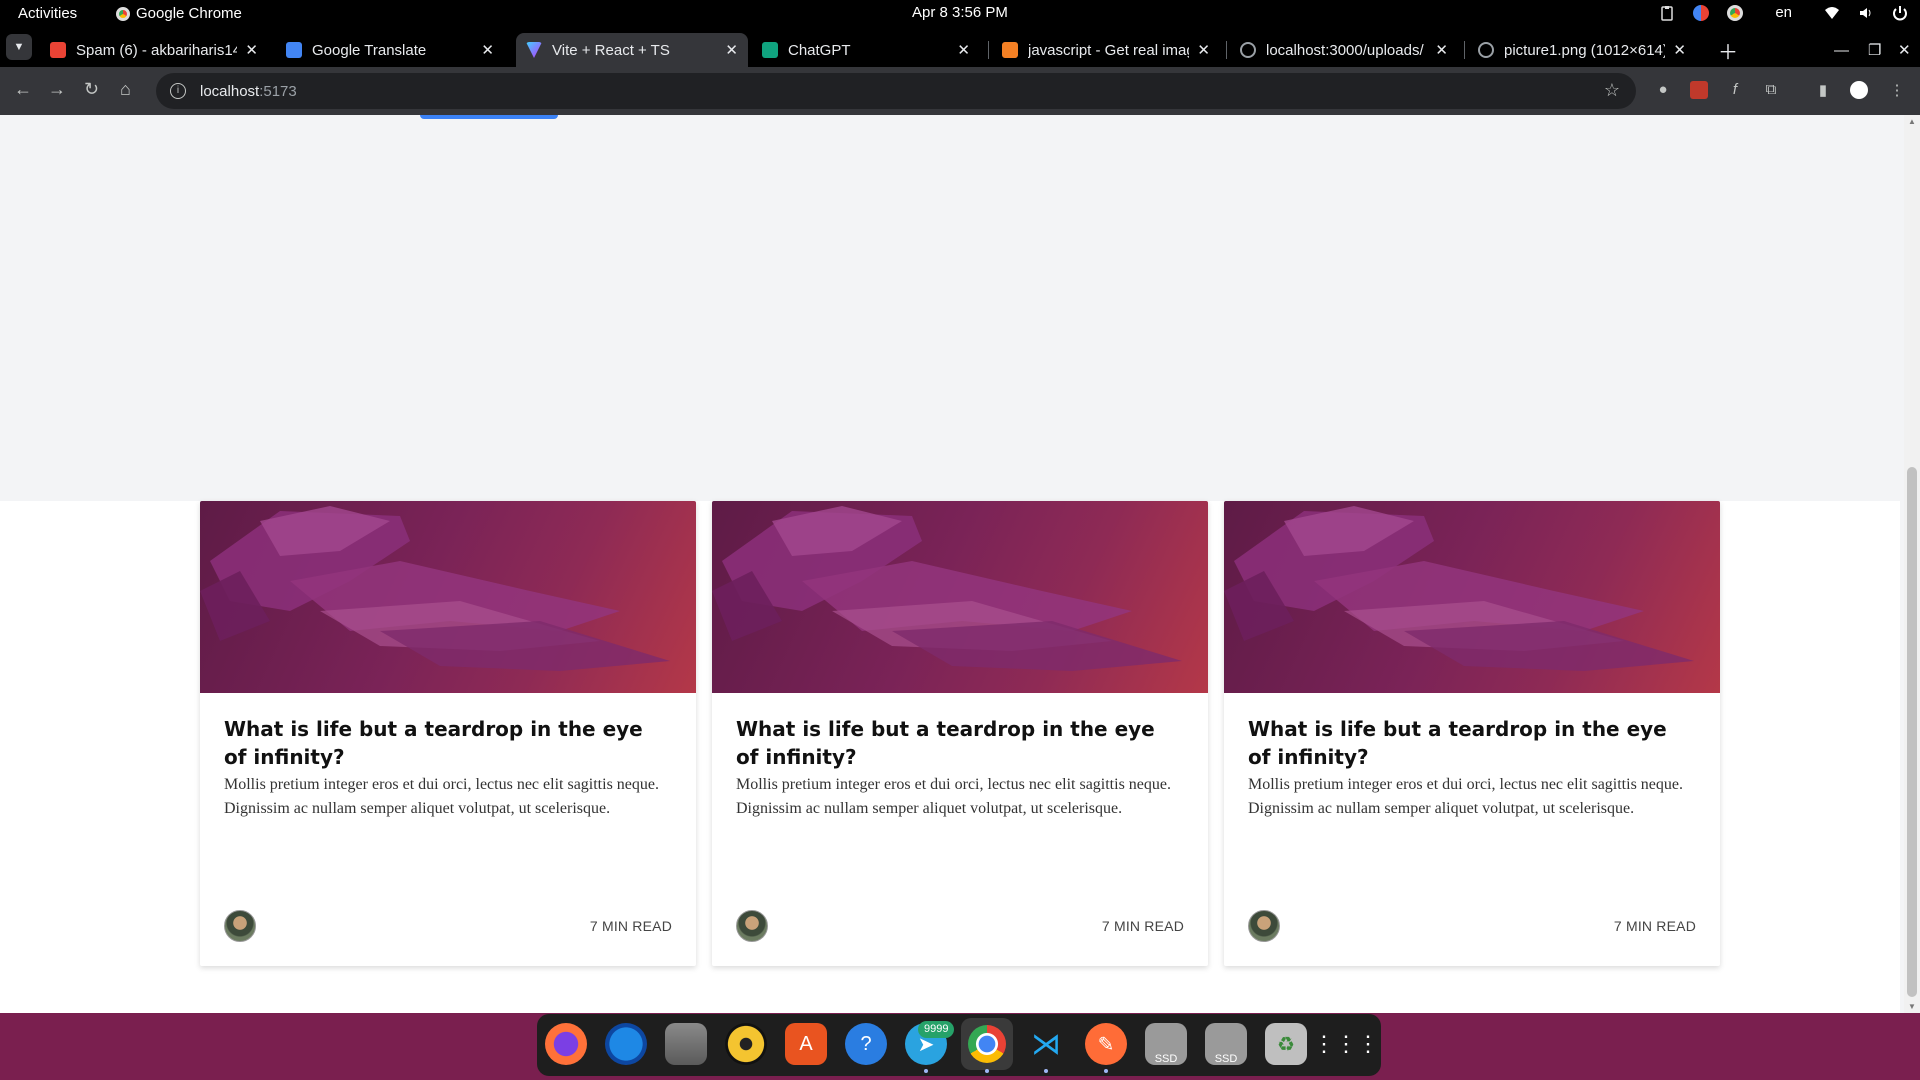 The image size is (1920, 1080). I want to click on scroll-down-arrow-icon: ▼, so click(1912, 1006).